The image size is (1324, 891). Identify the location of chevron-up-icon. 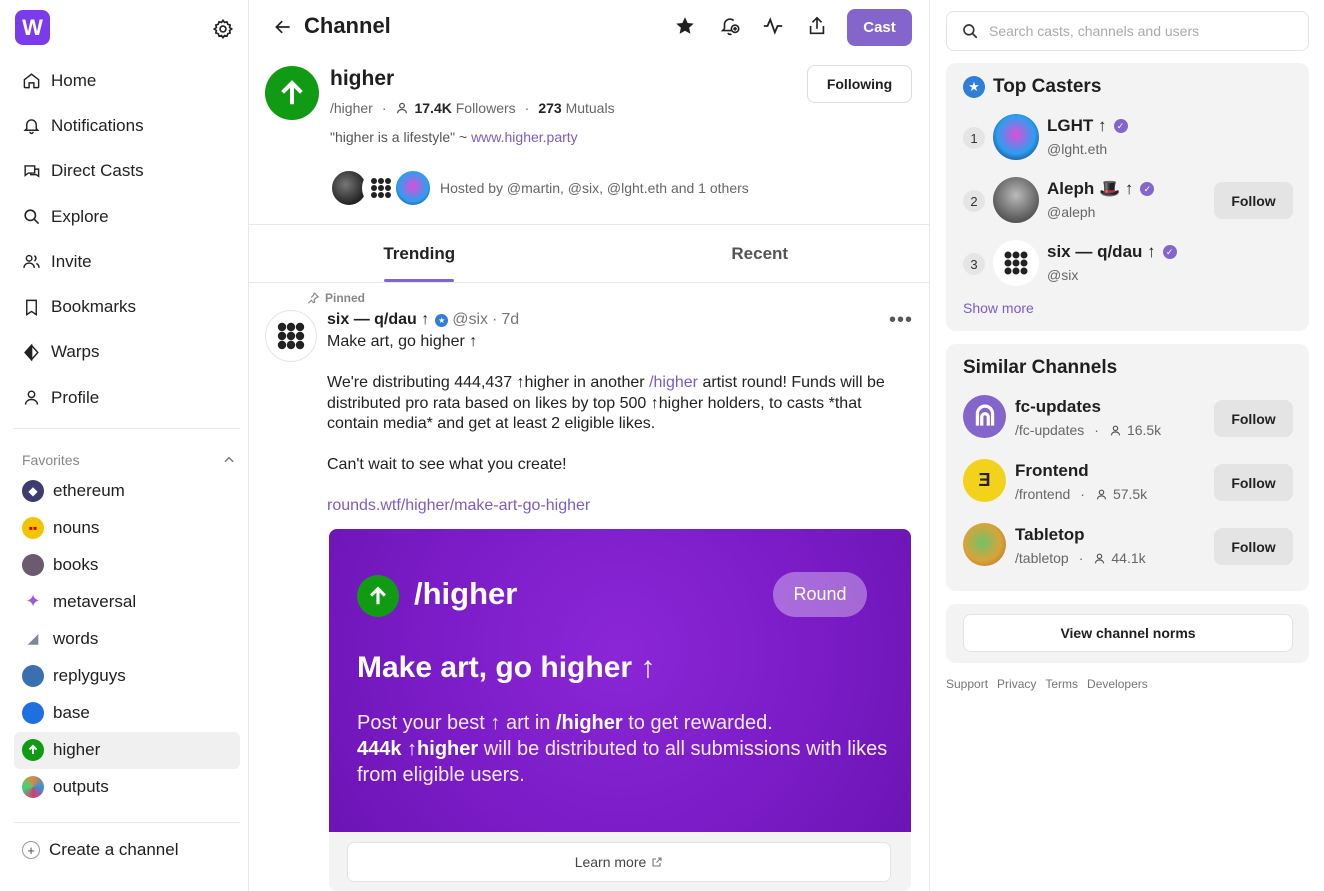
(229, 460).